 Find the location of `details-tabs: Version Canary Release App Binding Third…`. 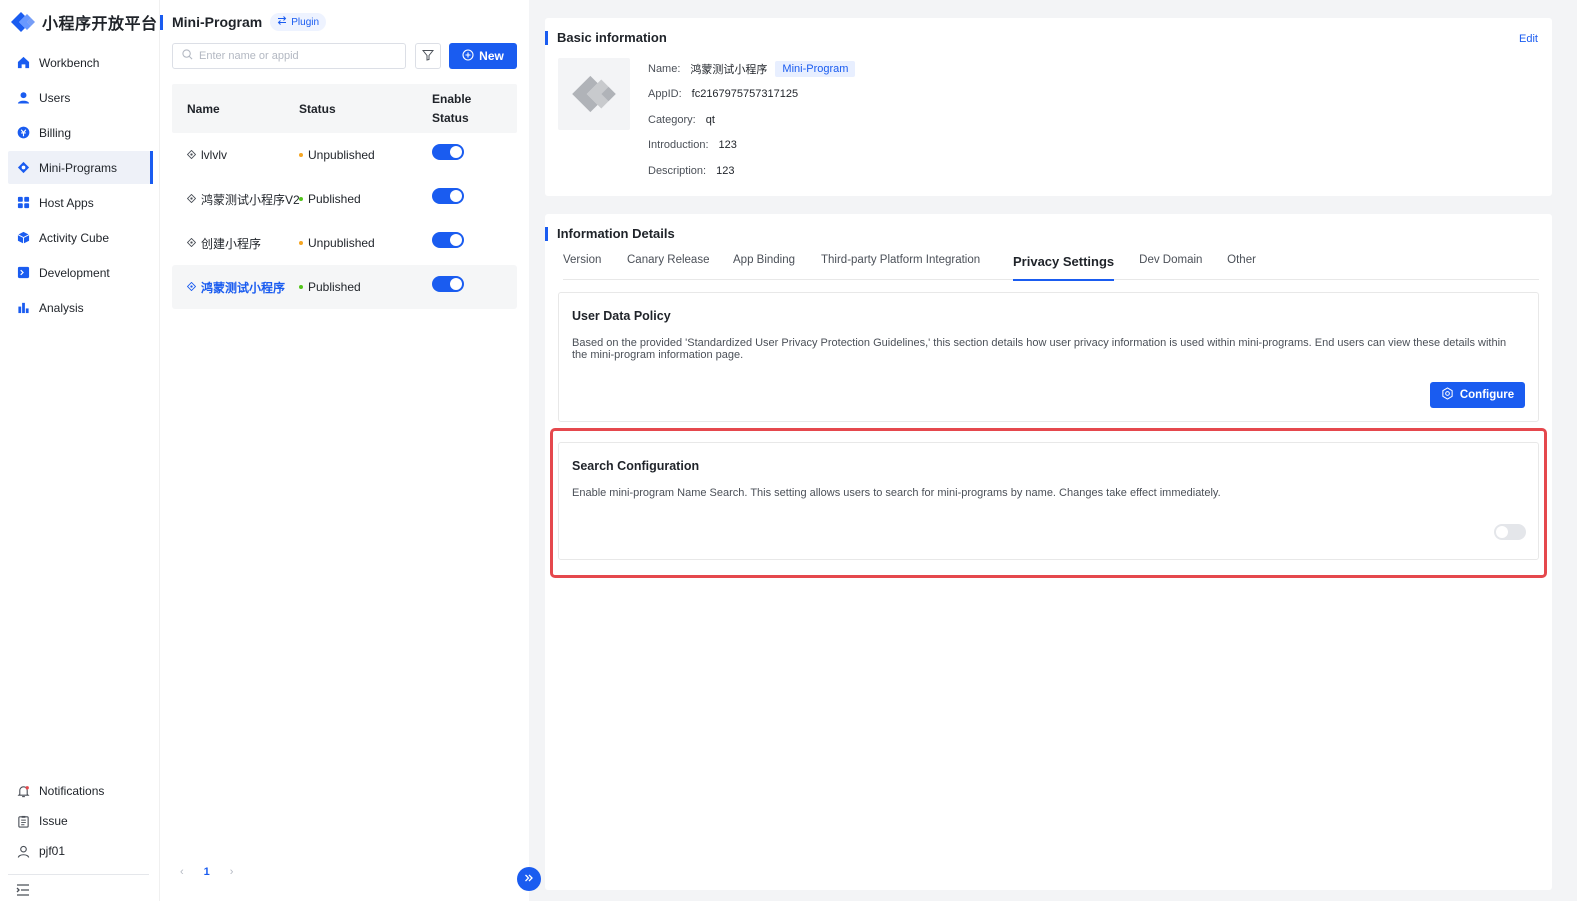

details-tabs: Version Canary Release App Binding Third… is located at coordinates (1051, 267).